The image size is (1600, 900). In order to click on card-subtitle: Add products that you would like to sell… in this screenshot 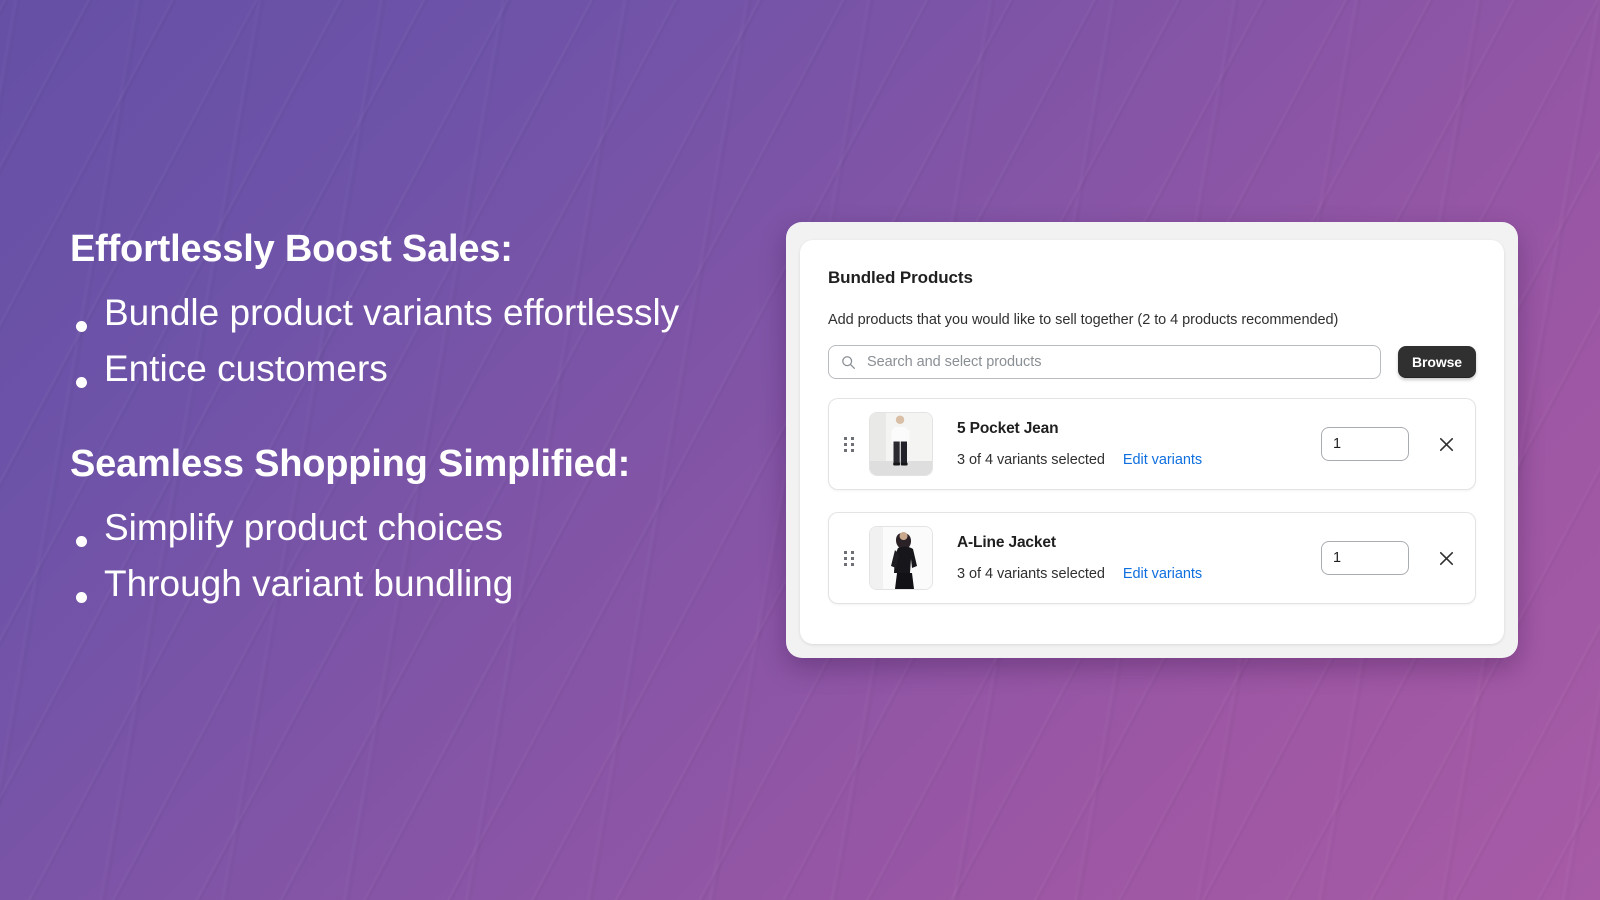, I will do `click(1083, 320)`.